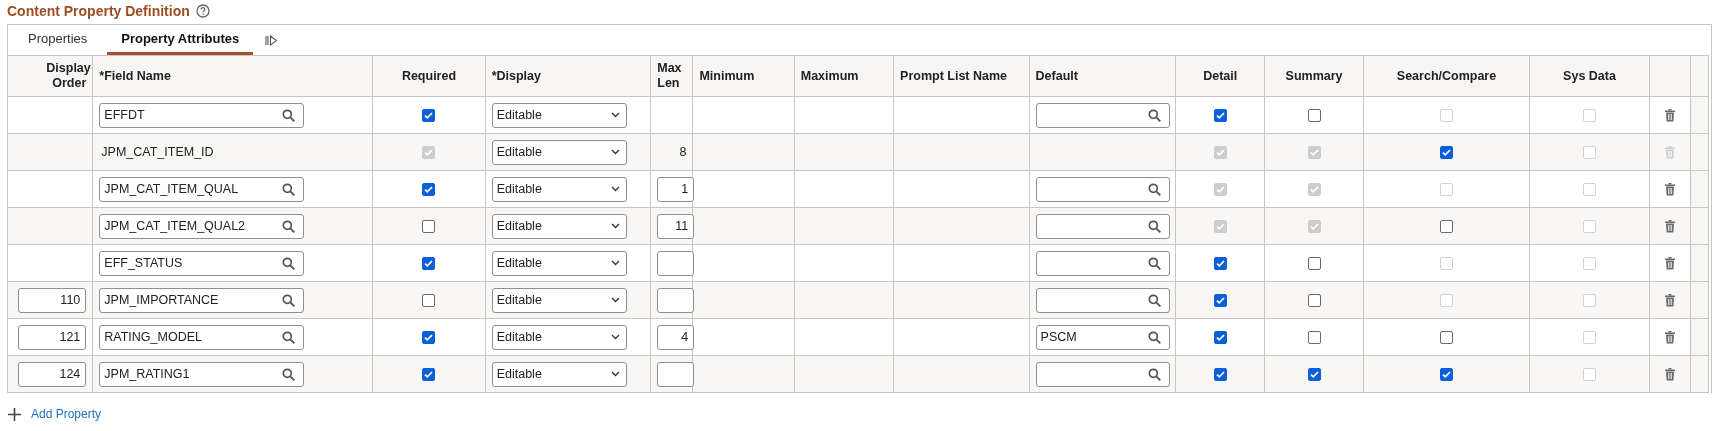  What do you see at coordinates (429, 76) in the screenshot?
I see `column-header: Required` at bounding box center [429, 76].